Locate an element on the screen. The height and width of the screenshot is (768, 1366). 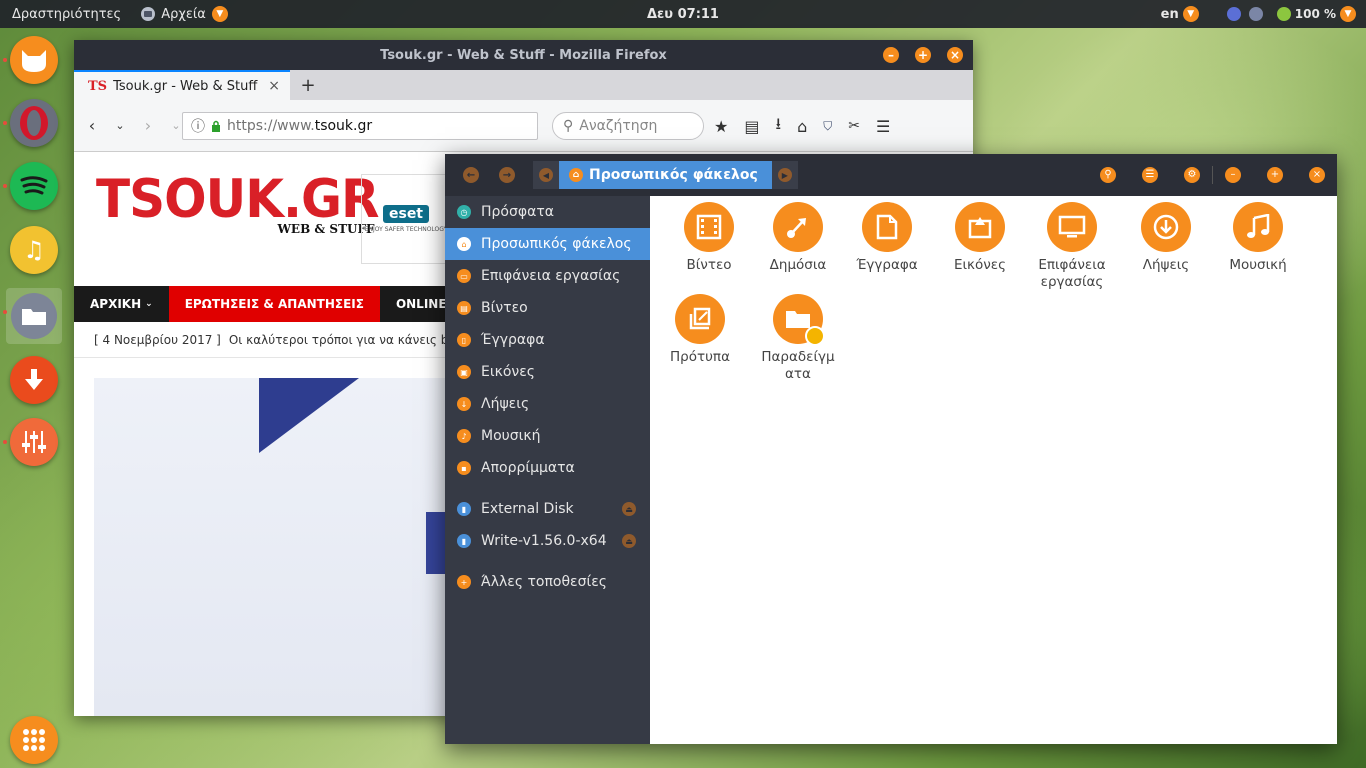
hero-image is located at coordinates (274, 547).